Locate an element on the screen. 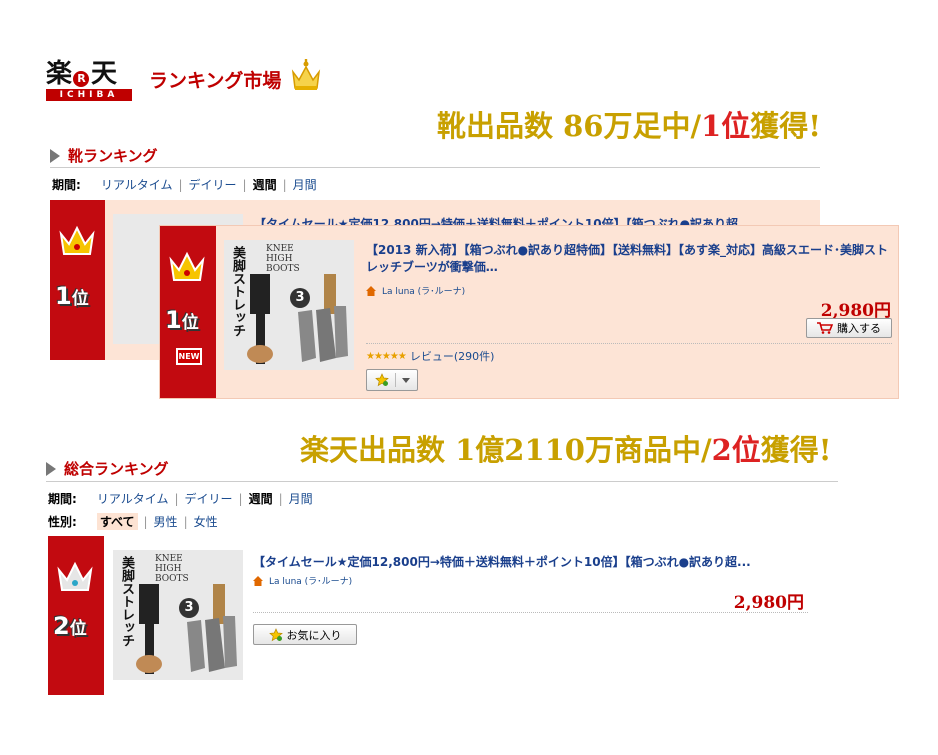 The height and width of the screenshot is (755, 938). rank-band: 2位 is located at coordinates (76, 615).